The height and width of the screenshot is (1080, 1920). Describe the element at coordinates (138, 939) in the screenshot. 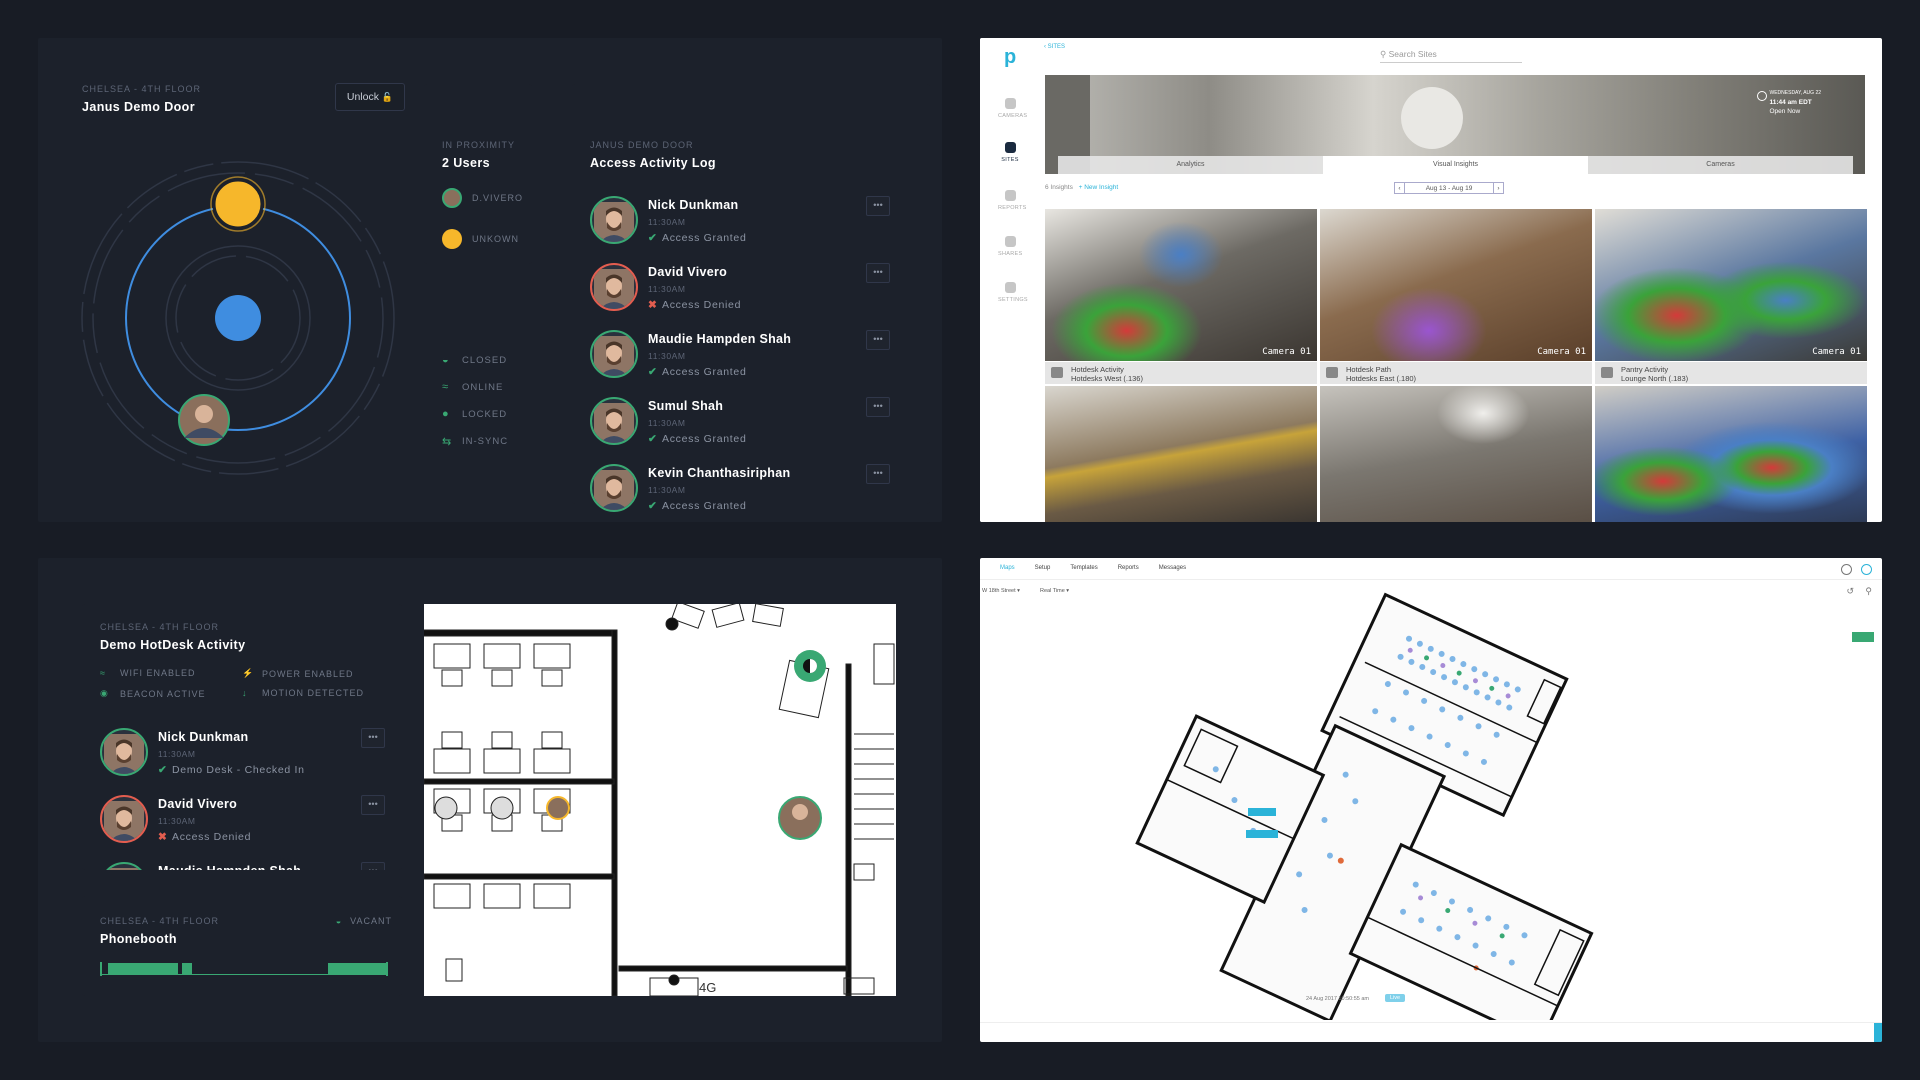

I see `phonebooth-title: Phonebooth` at that location.